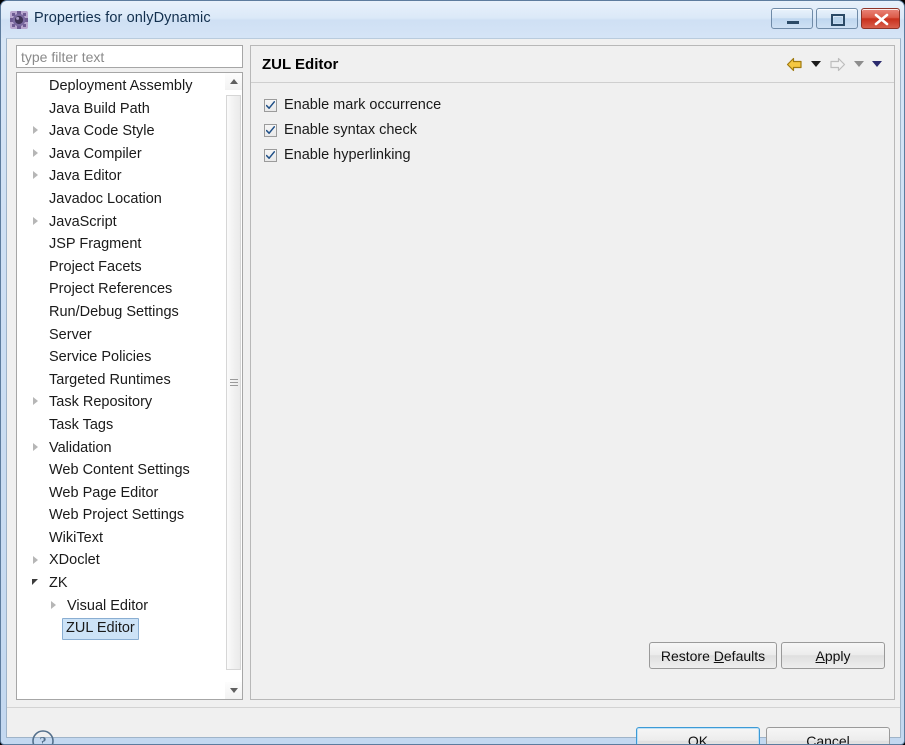 This screenshot has width=905, height=745. Describe the element at coordinates (43, 736) in the screenshot. I see `help-question-icon: ?` at that location.